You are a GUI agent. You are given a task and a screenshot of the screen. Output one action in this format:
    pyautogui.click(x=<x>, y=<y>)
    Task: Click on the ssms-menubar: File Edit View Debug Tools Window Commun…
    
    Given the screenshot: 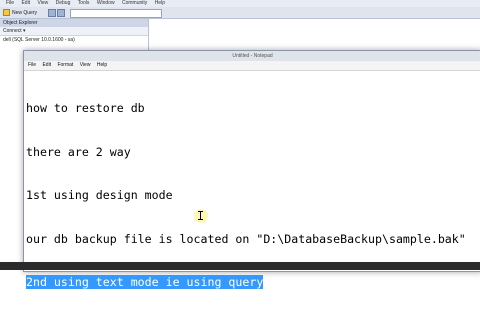 What is the action you would take?
    pyautogui.click(x=240, y=3)
    